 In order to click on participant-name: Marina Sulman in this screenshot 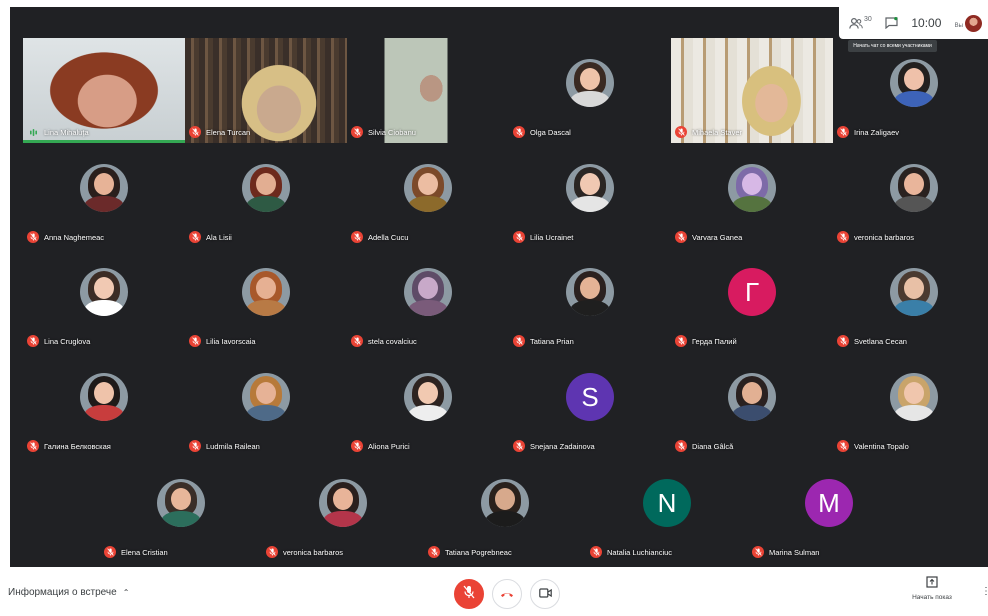, I will do `click(794, 552)`.